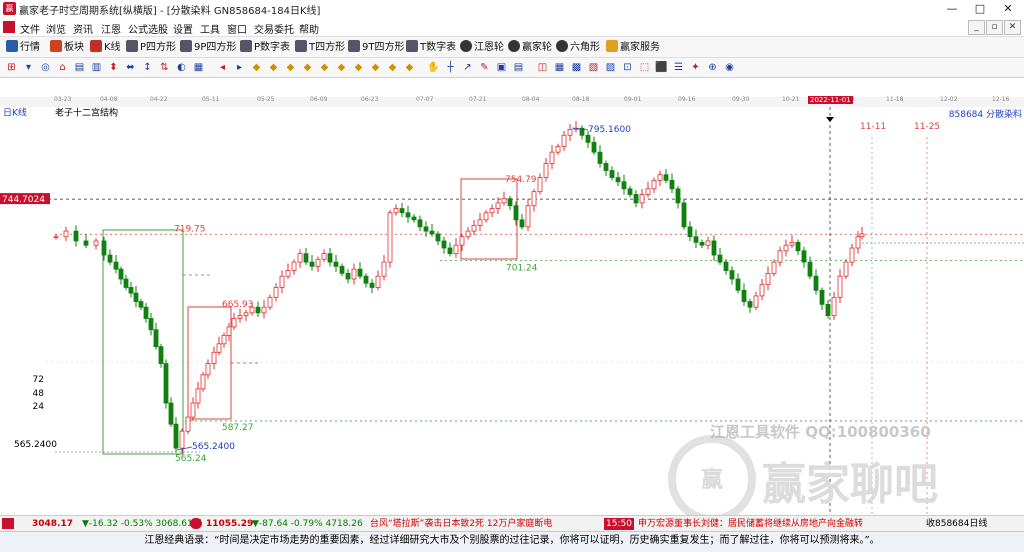 This screenshot has width=1024, height=552. Describe the element at coordinates (239, 67) in the screenshot. I see `tool-next-icon: ▸` at that location.